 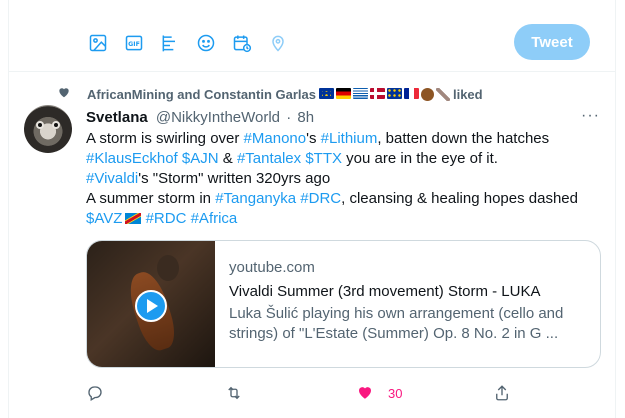 I want to click on tweet-header: Svetlana @NikkyIntheWorld · 8h, so click(x=200, y=117).